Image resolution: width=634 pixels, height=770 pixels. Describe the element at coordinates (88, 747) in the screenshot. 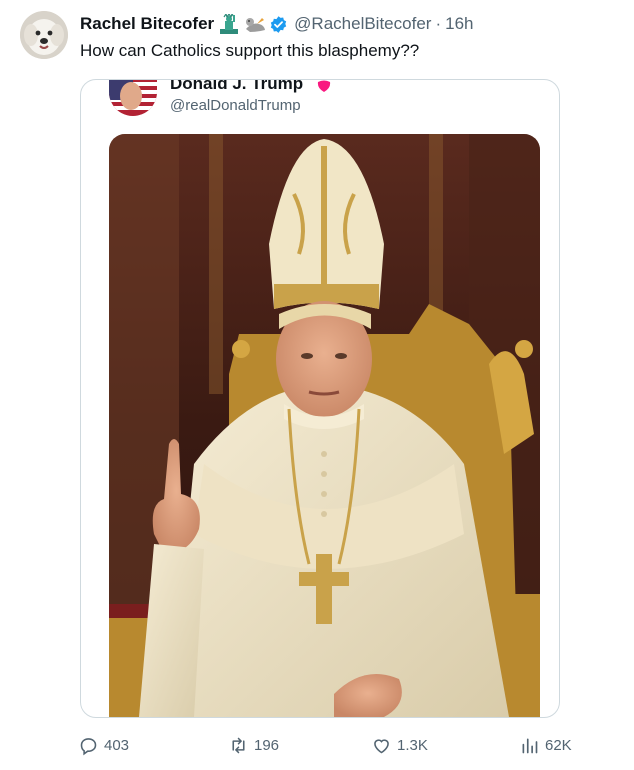

I see `reply-icon` at that location.